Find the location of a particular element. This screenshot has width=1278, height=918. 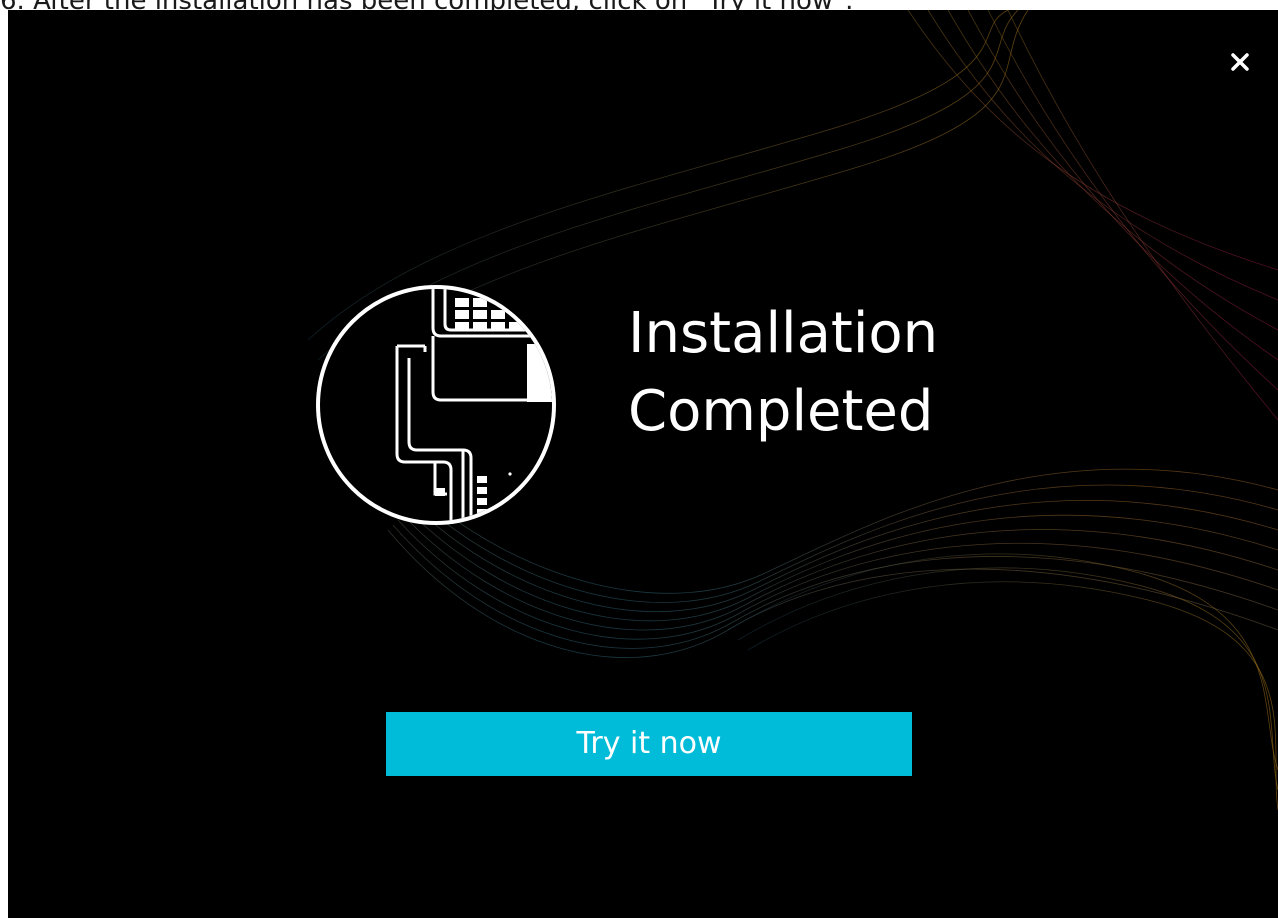

title-line-2: Completed is located at coordinates (781, 411).